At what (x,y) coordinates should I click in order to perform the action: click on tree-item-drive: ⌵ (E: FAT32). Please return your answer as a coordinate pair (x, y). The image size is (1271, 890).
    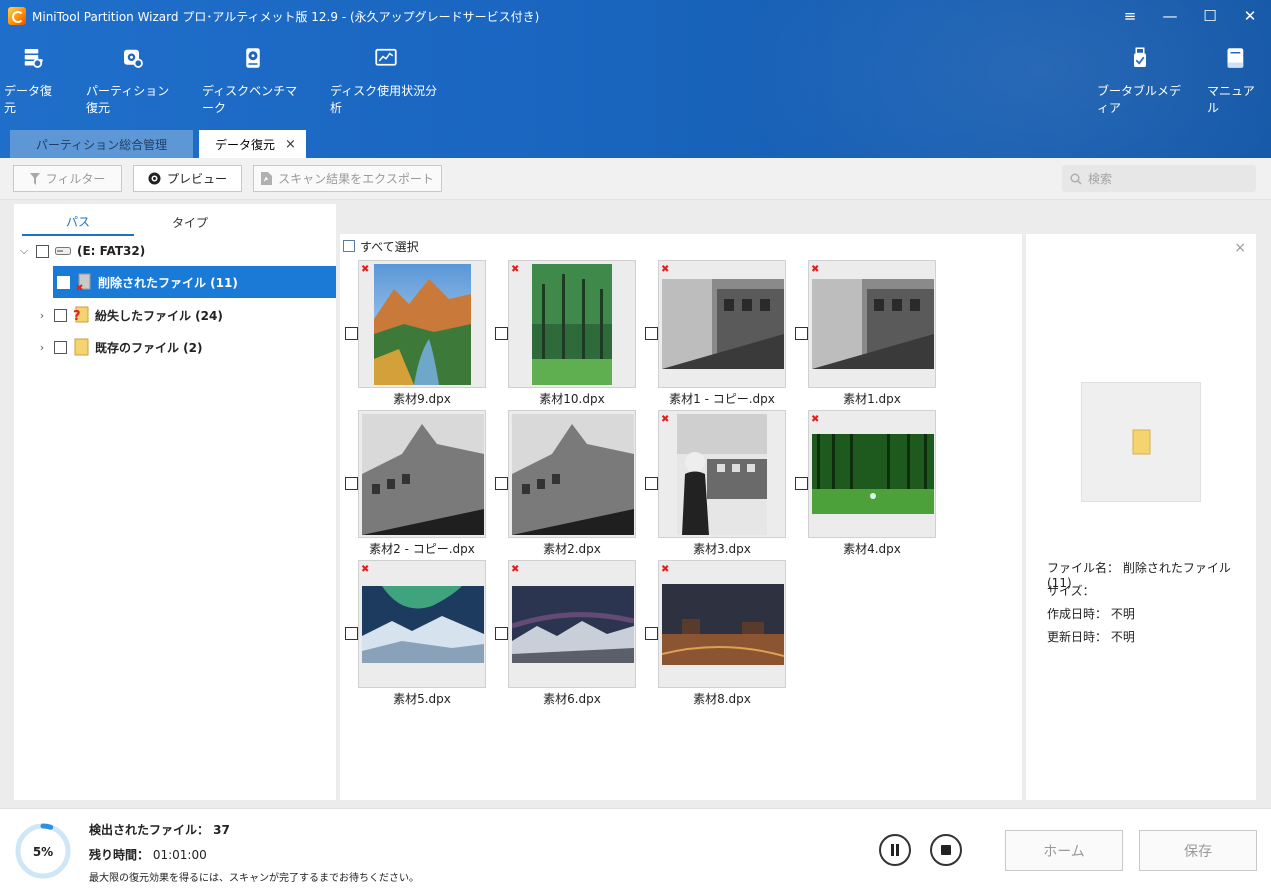
    Looking at the image, I should click on (175, 251).